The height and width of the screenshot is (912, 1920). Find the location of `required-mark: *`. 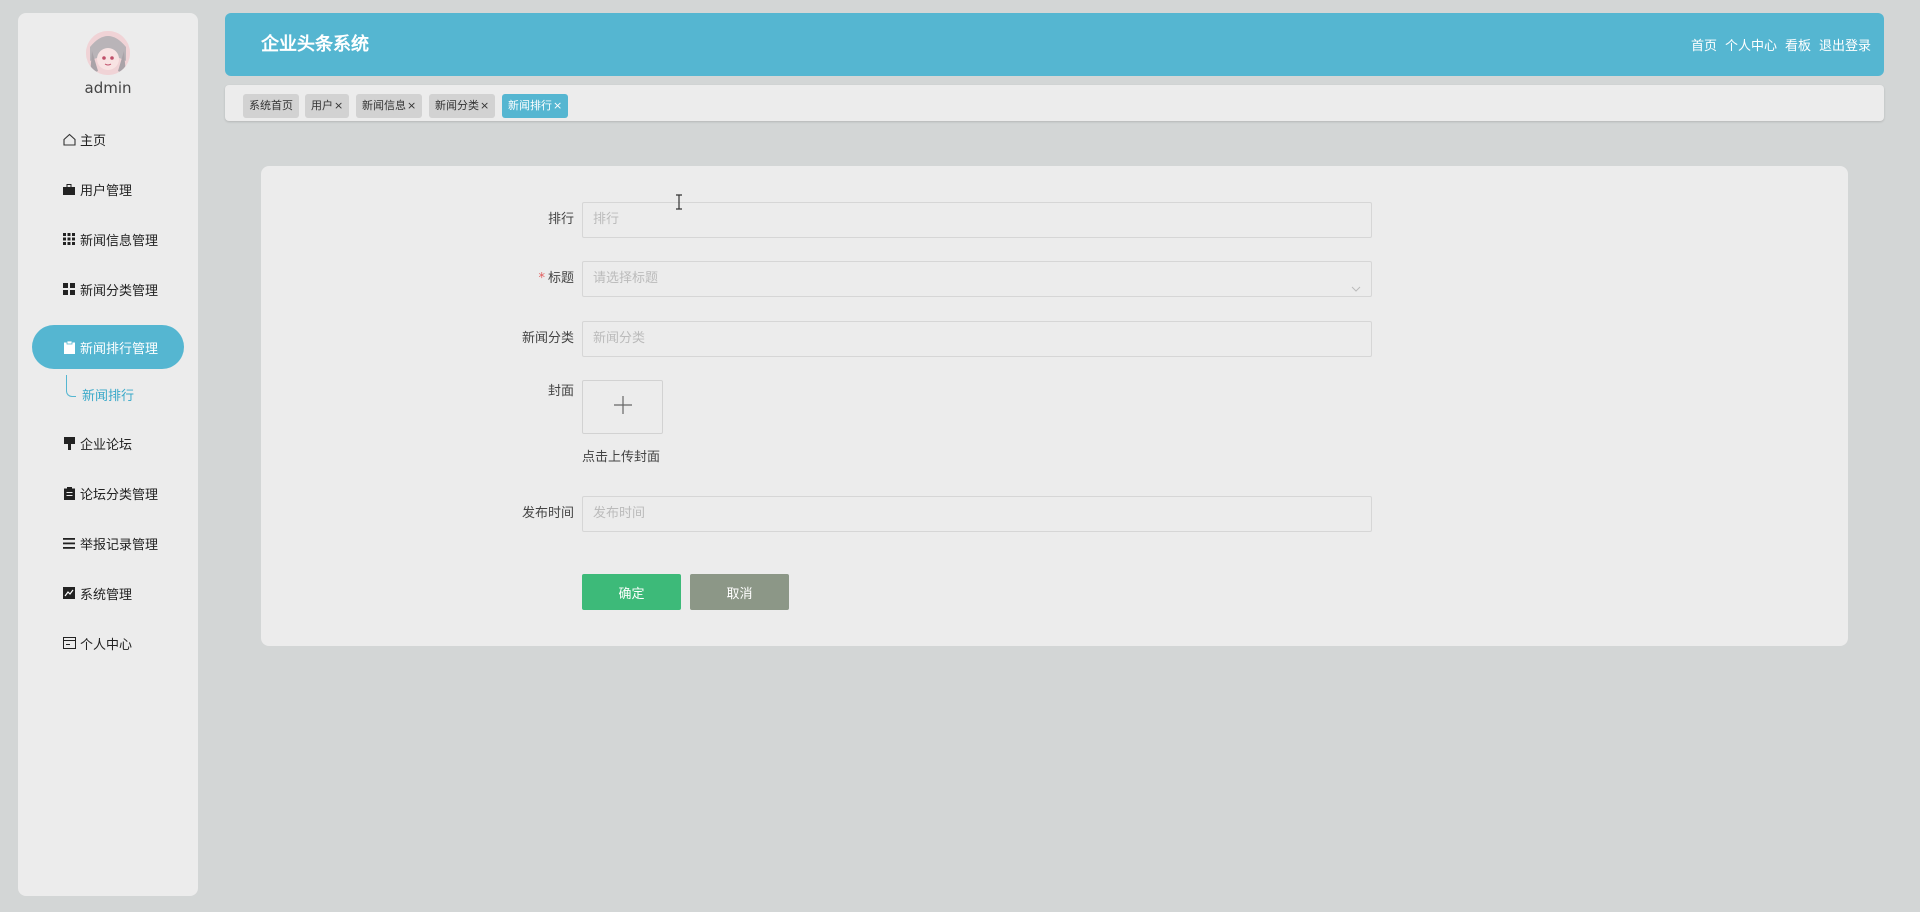

required-mark: * is located at coordinates (541, 278).